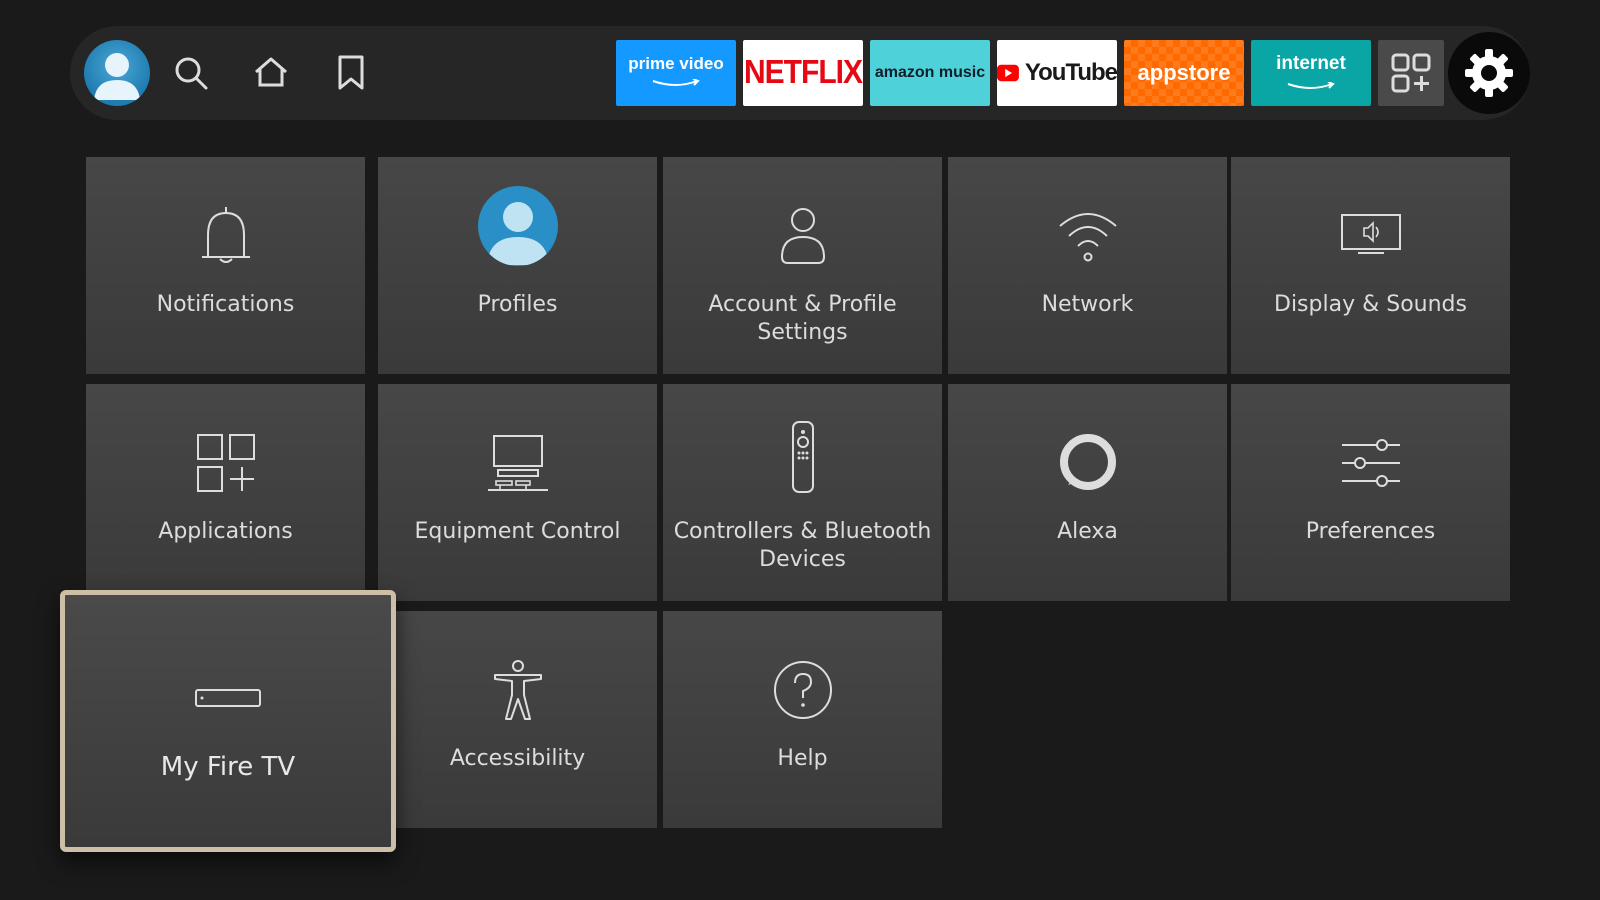 The height and width of the screenshot is (900, 1600). I want to click on profile-avatar, so click(117, 73).